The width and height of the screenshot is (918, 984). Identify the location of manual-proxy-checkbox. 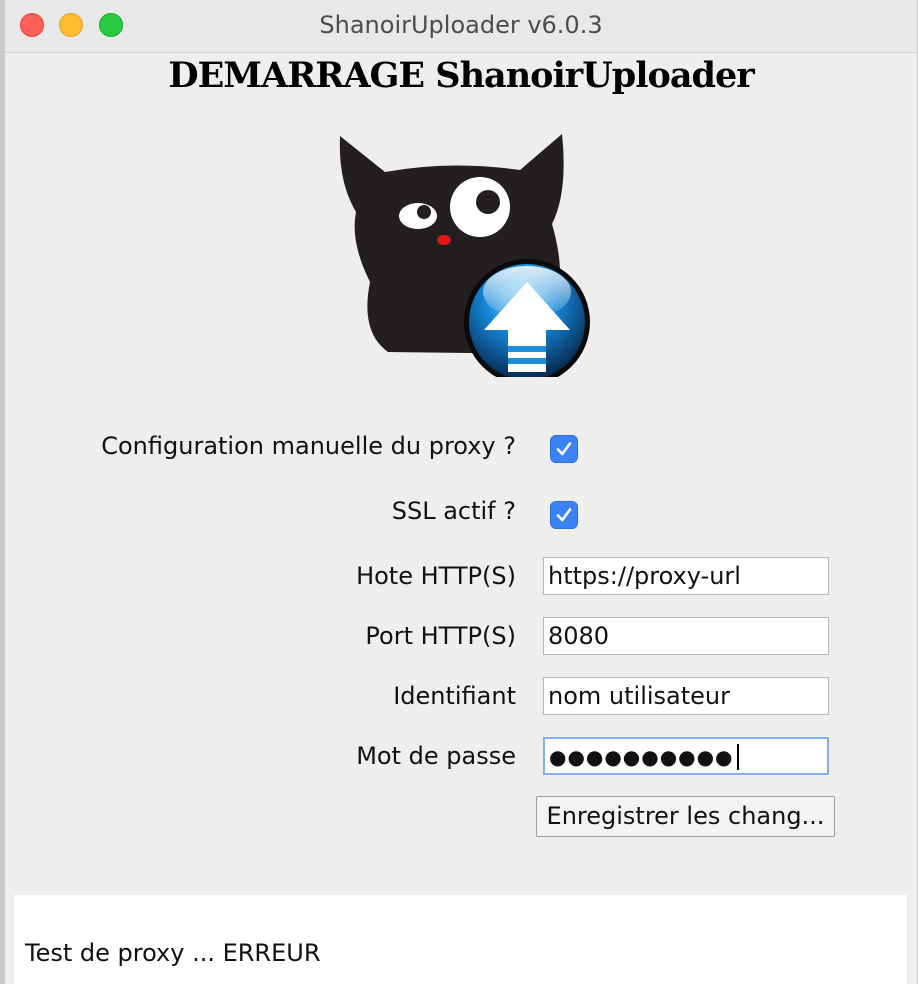
(564, 449).